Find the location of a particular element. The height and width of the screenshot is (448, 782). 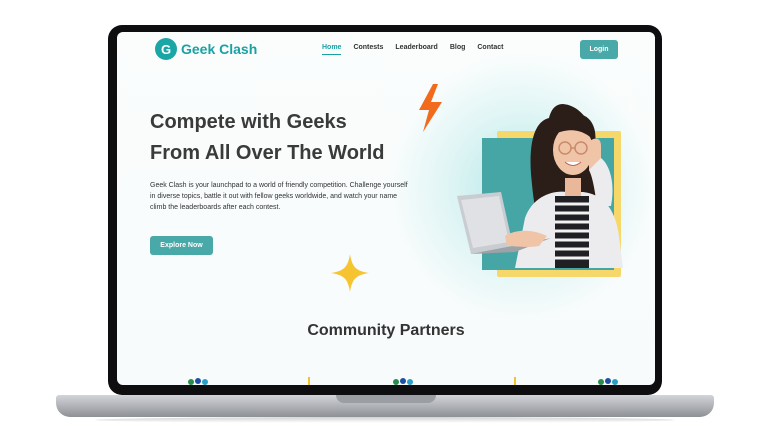

laptop-notch is located at coordinates (386, 399).